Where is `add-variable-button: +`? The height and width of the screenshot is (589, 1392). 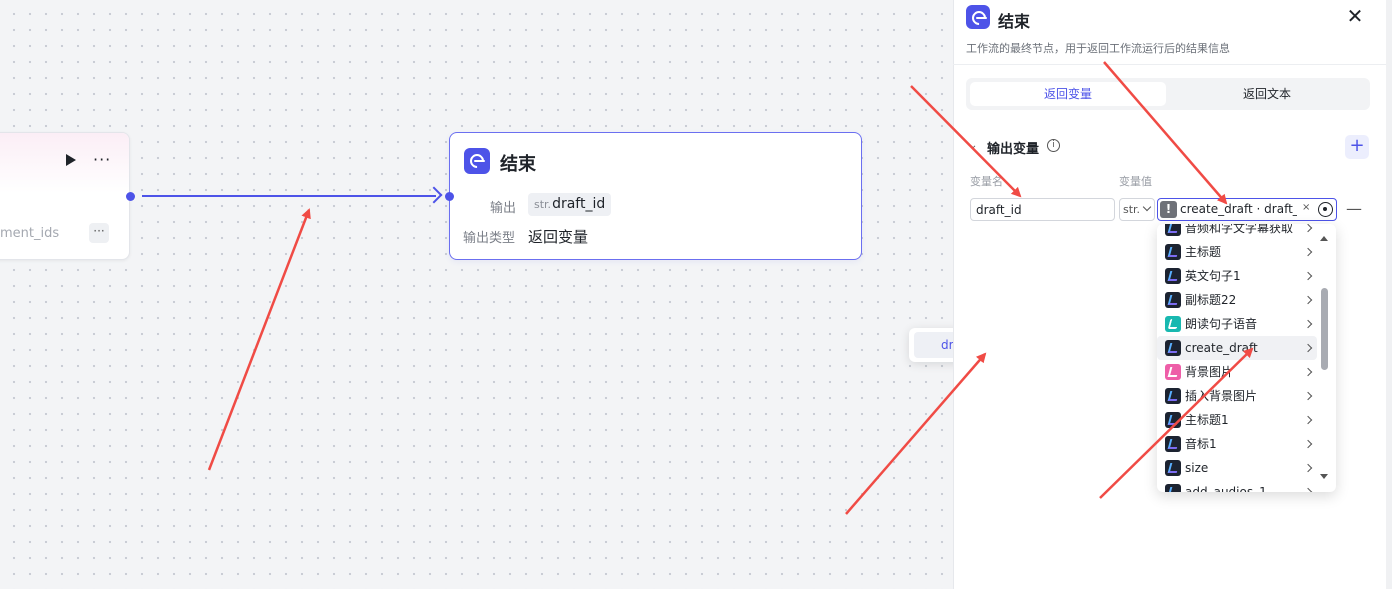 add-variable-button: + is located at coordinates (1357, 147).